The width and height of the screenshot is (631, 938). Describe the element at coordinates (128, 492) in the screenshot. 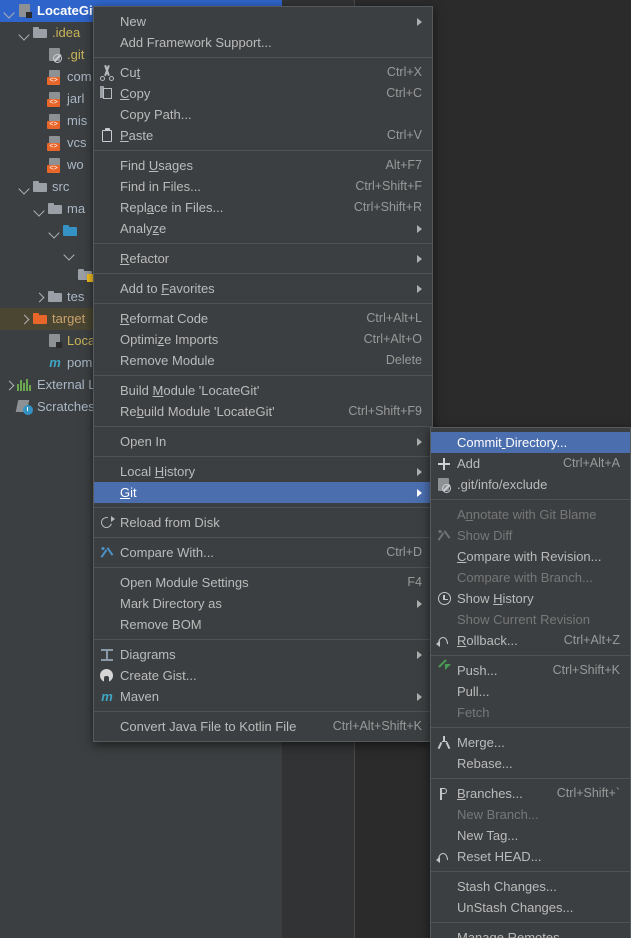

I see `menu-item-label: Git` at that location.